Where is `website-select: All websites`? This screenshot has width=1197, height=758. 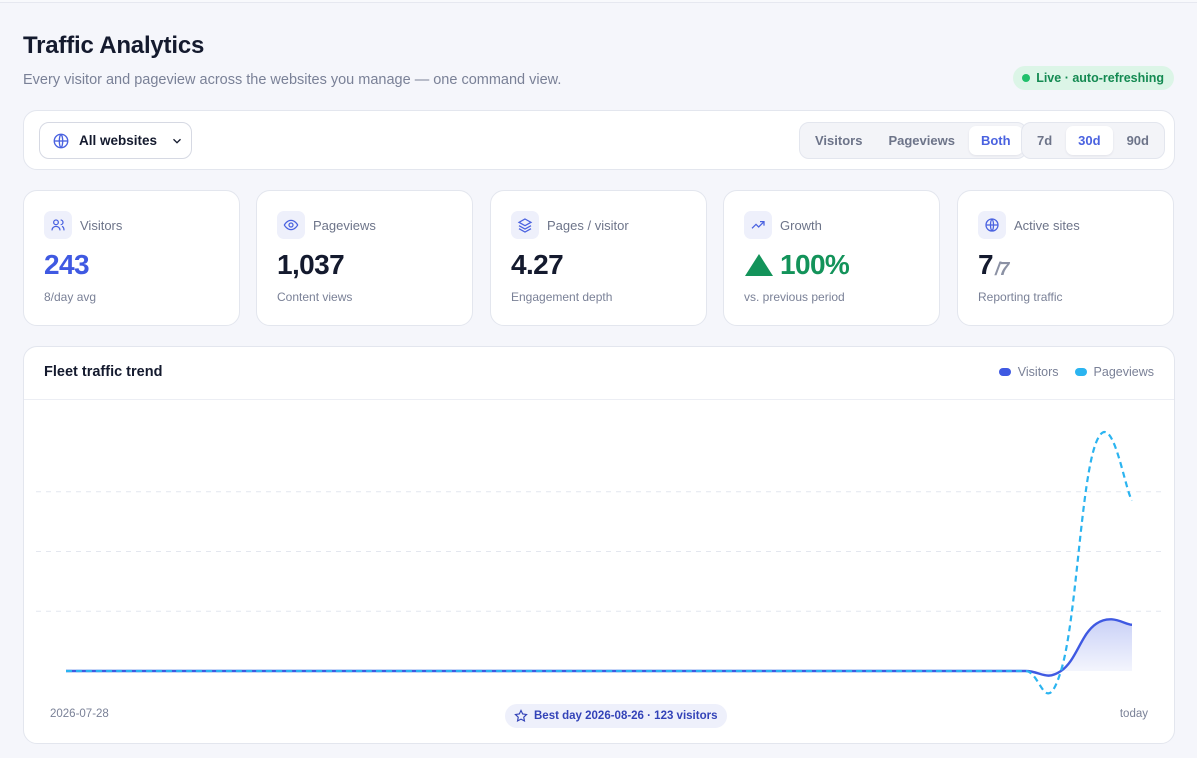
website-select: All websites is located at coordinates (115, 140).